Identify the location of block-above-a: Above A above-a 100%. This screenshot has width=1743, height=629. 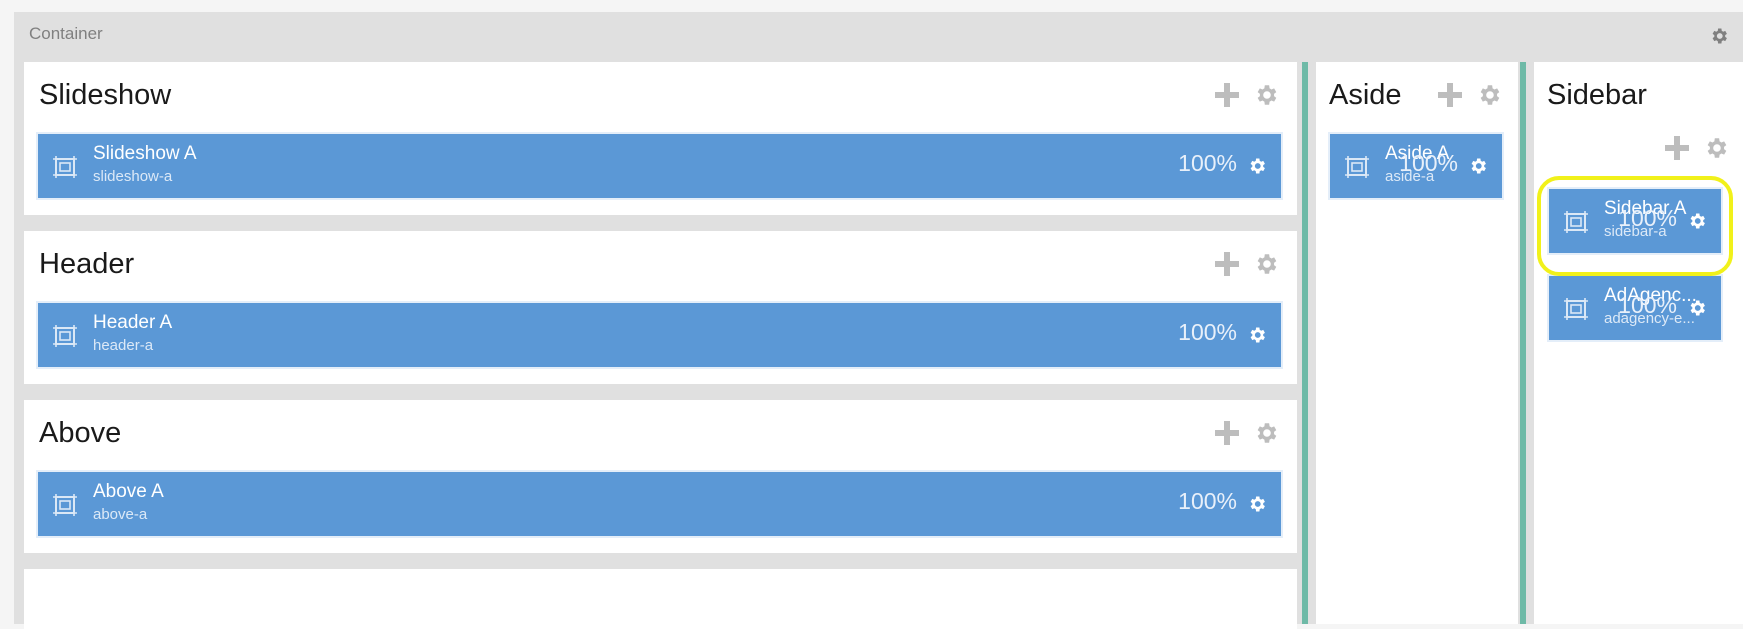
(659, 504).